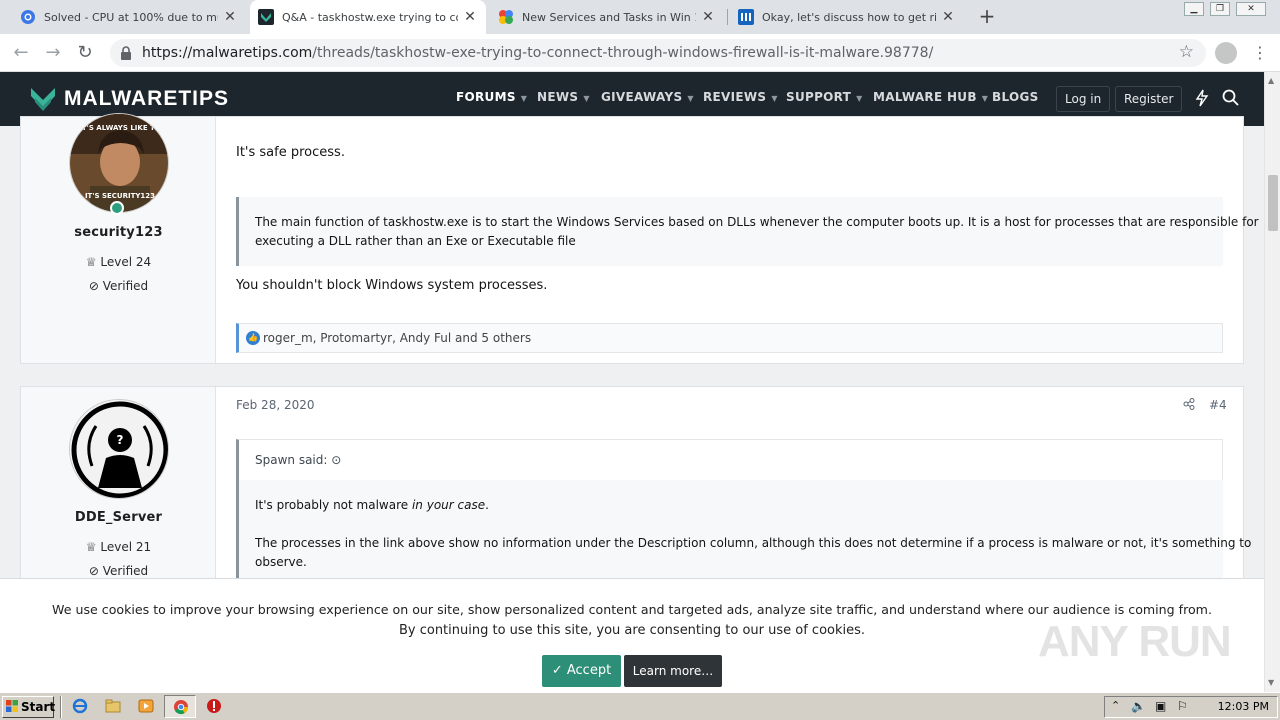 Image resolution: width=1280 pixels, height=720 pixels. I want to click on nav-malware-hub: MALWARE HUB ▼, so click(930, 97).